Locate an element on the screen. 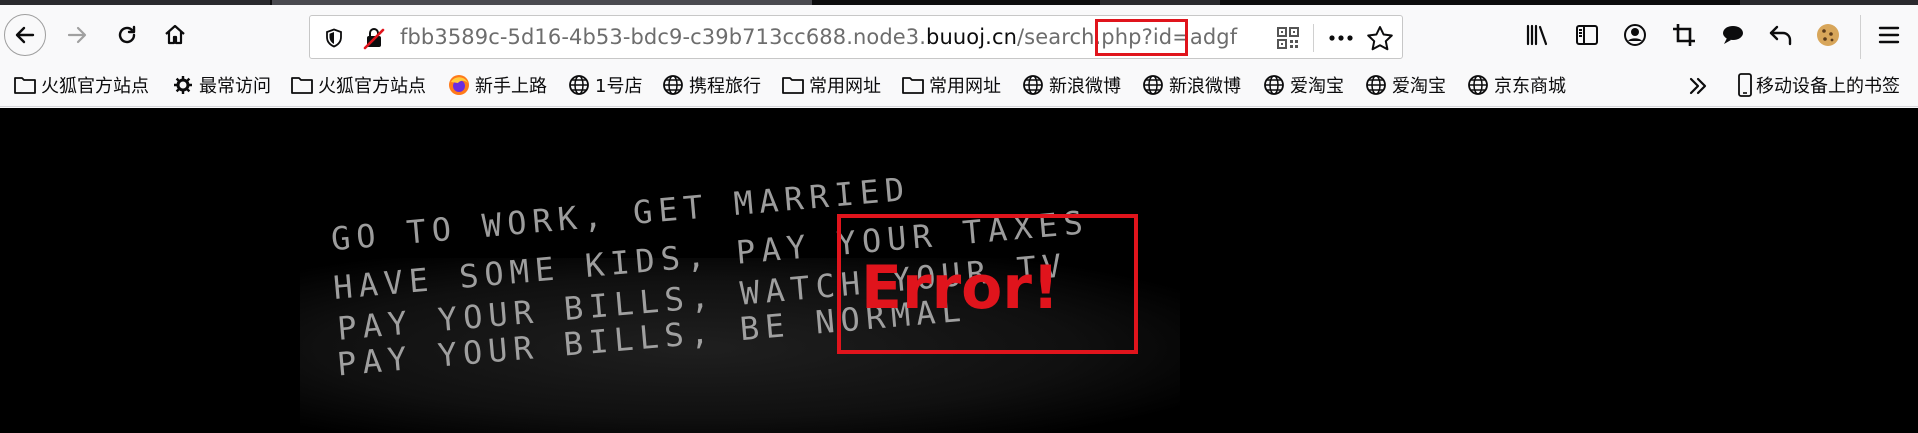 The width and height of the screenshot is (1918, 433). back-button is located at coordinates (25, 35).